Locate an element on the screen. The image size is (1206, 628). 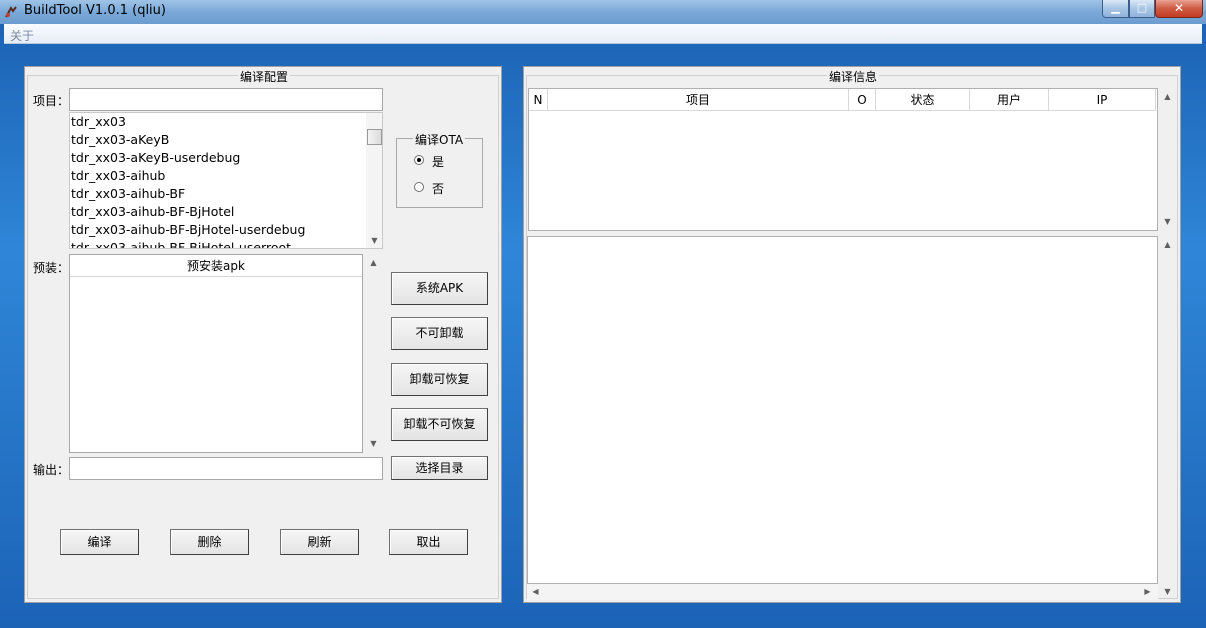
window-title: BuildTool V1.0.1 (qliu) is located at coordinates (95, 10).